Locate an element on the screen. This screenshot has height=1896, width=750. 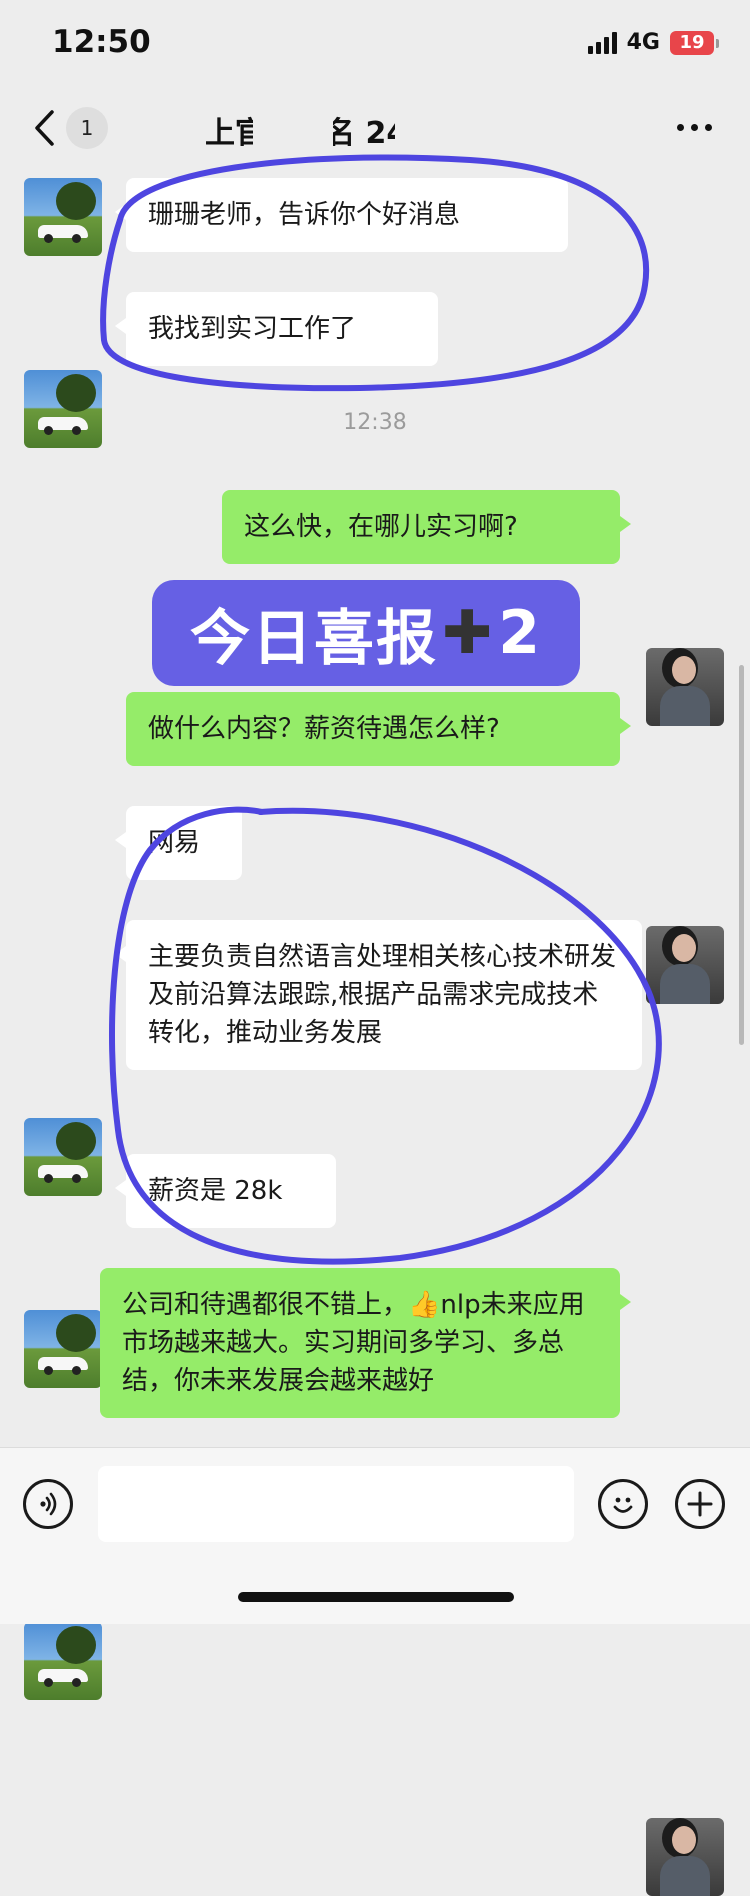
message-input is located at coordinates (336, 1504).